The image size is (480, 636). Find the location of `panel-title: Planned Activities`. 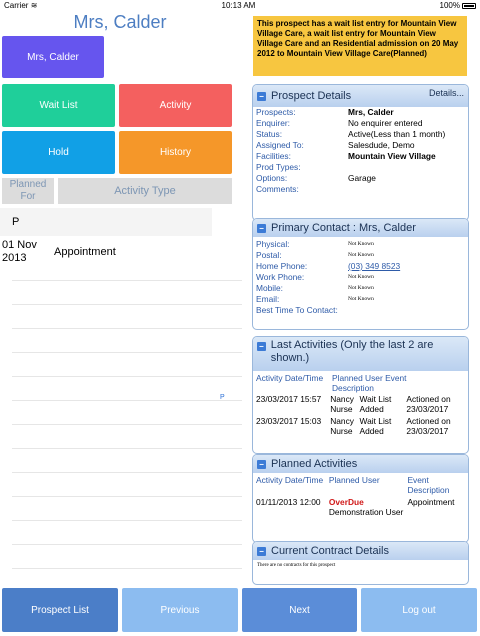

panel-title: Planned Activities is located at coordinates (314, 464).